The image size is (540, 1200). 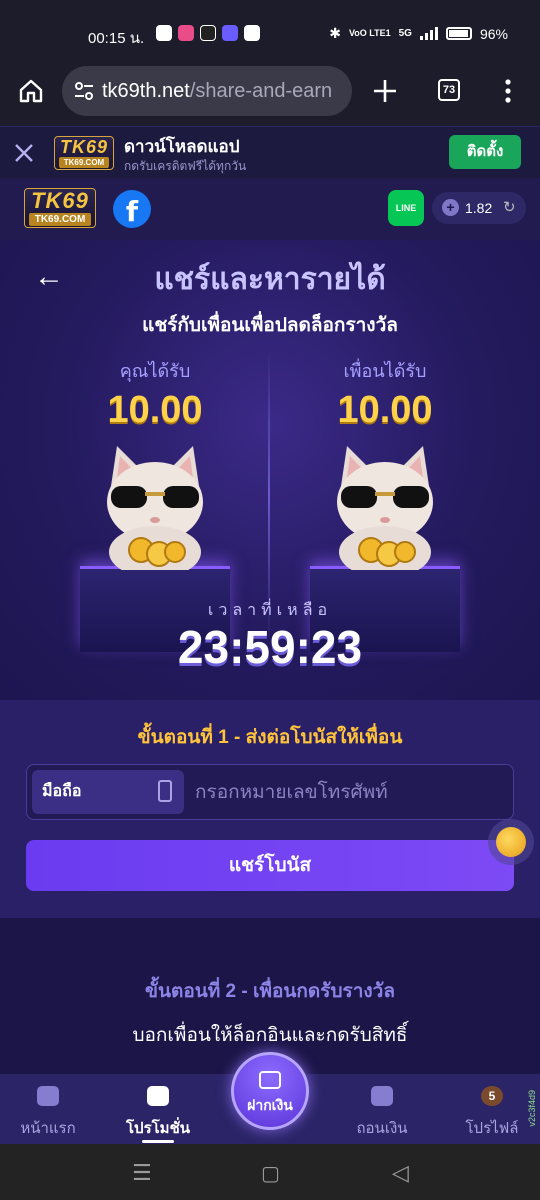 I want to click on gift-icon, so click(x=158, y=1096).